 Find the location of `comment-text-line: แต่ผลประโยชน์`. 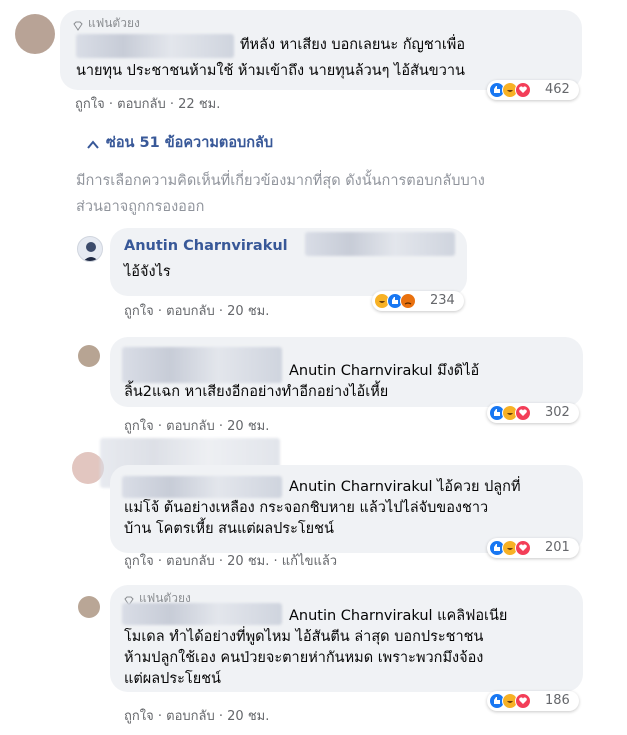

comment-text-line: แต่ผลประโยชน์ is located at coordinates (172, 679).